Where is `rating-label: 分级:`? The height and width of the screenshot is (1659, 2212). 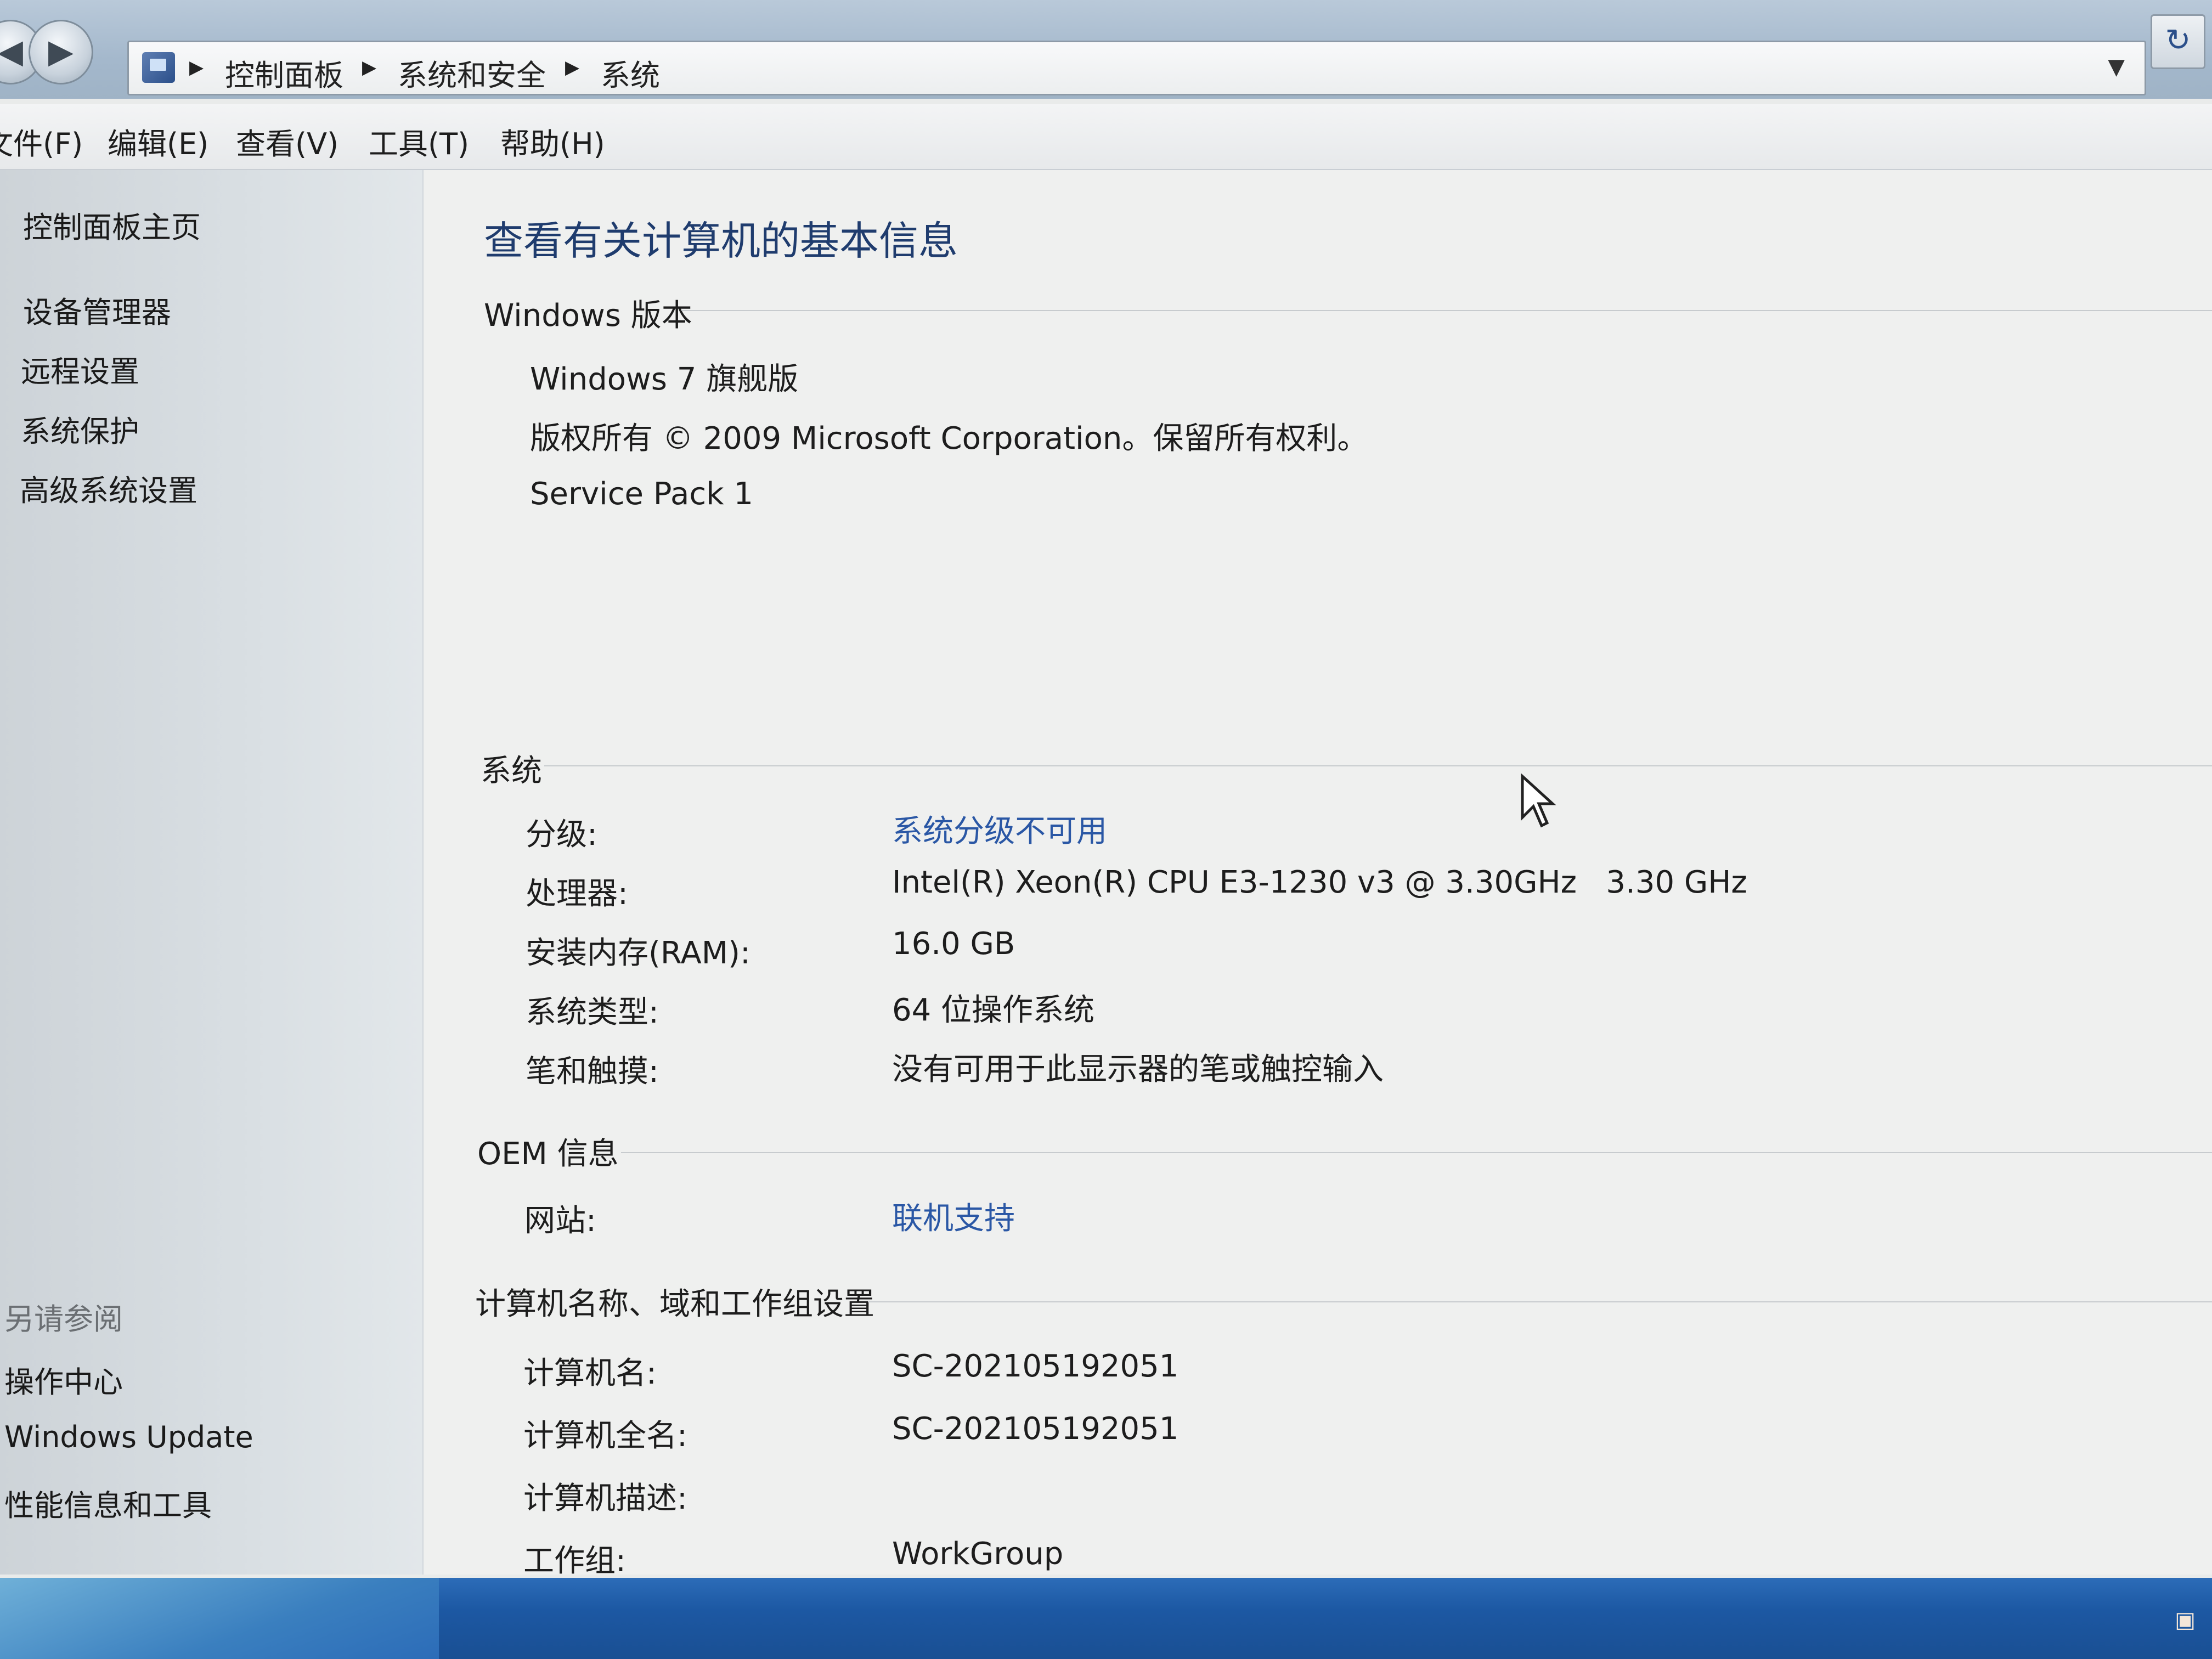
rating-label: 分级: is located at coordinates (561, 835).